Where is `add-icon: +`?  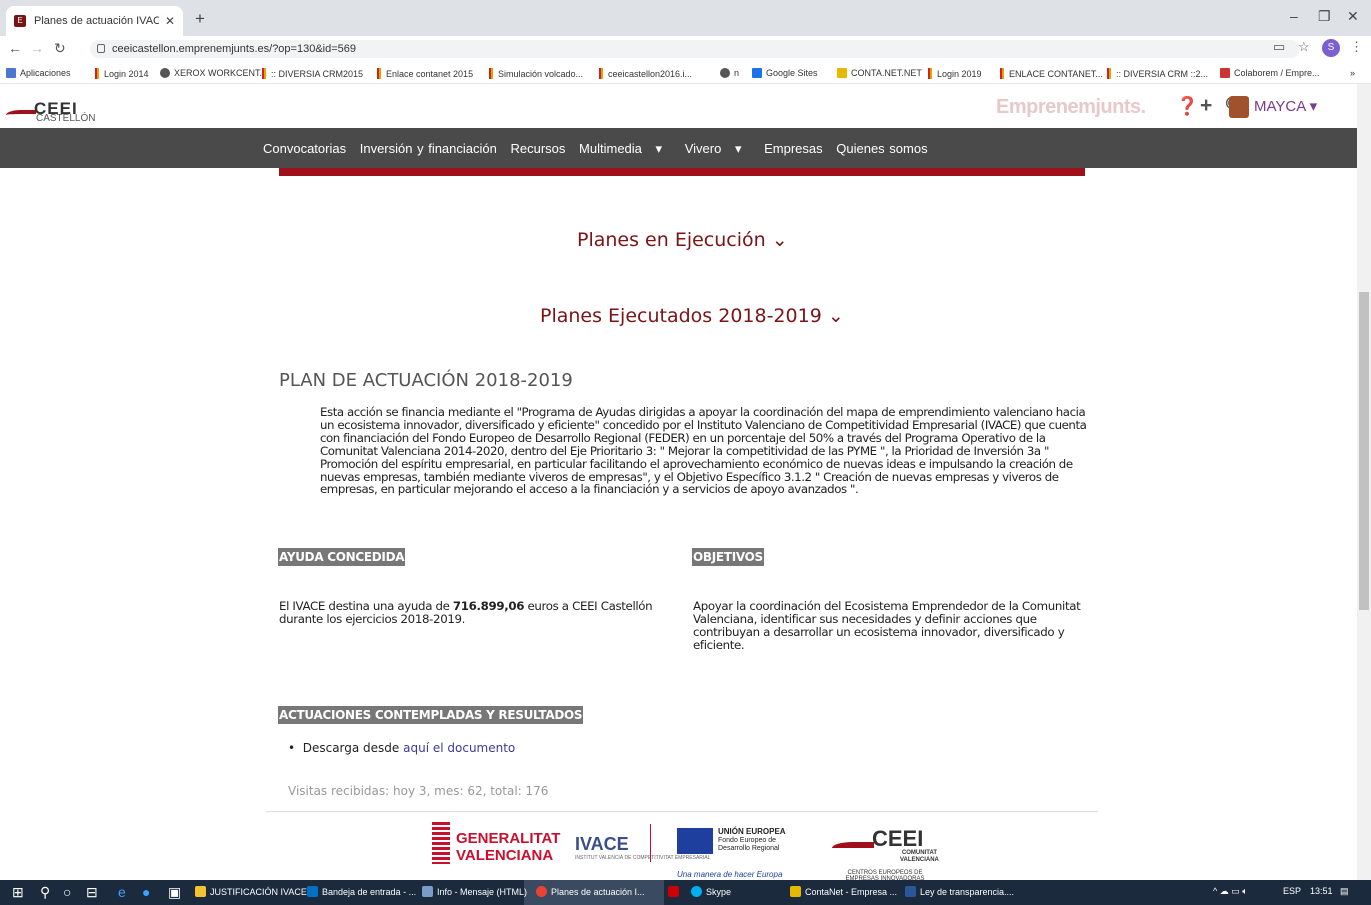 add-icon: + is located at coordinates (1206, 106).